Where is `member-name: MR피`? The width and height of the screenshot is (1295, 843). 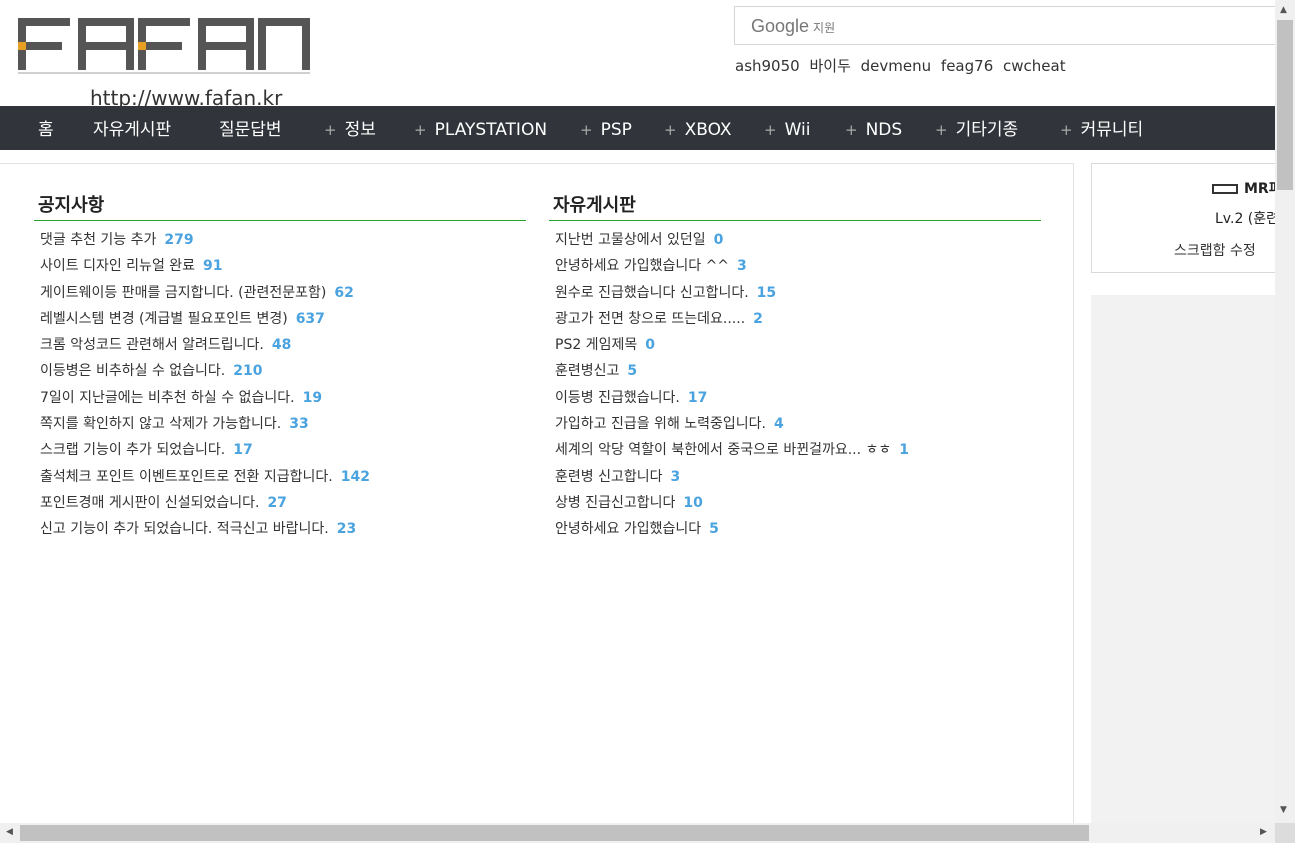
member-name: MR피 is located at coordinates (1247, 188).